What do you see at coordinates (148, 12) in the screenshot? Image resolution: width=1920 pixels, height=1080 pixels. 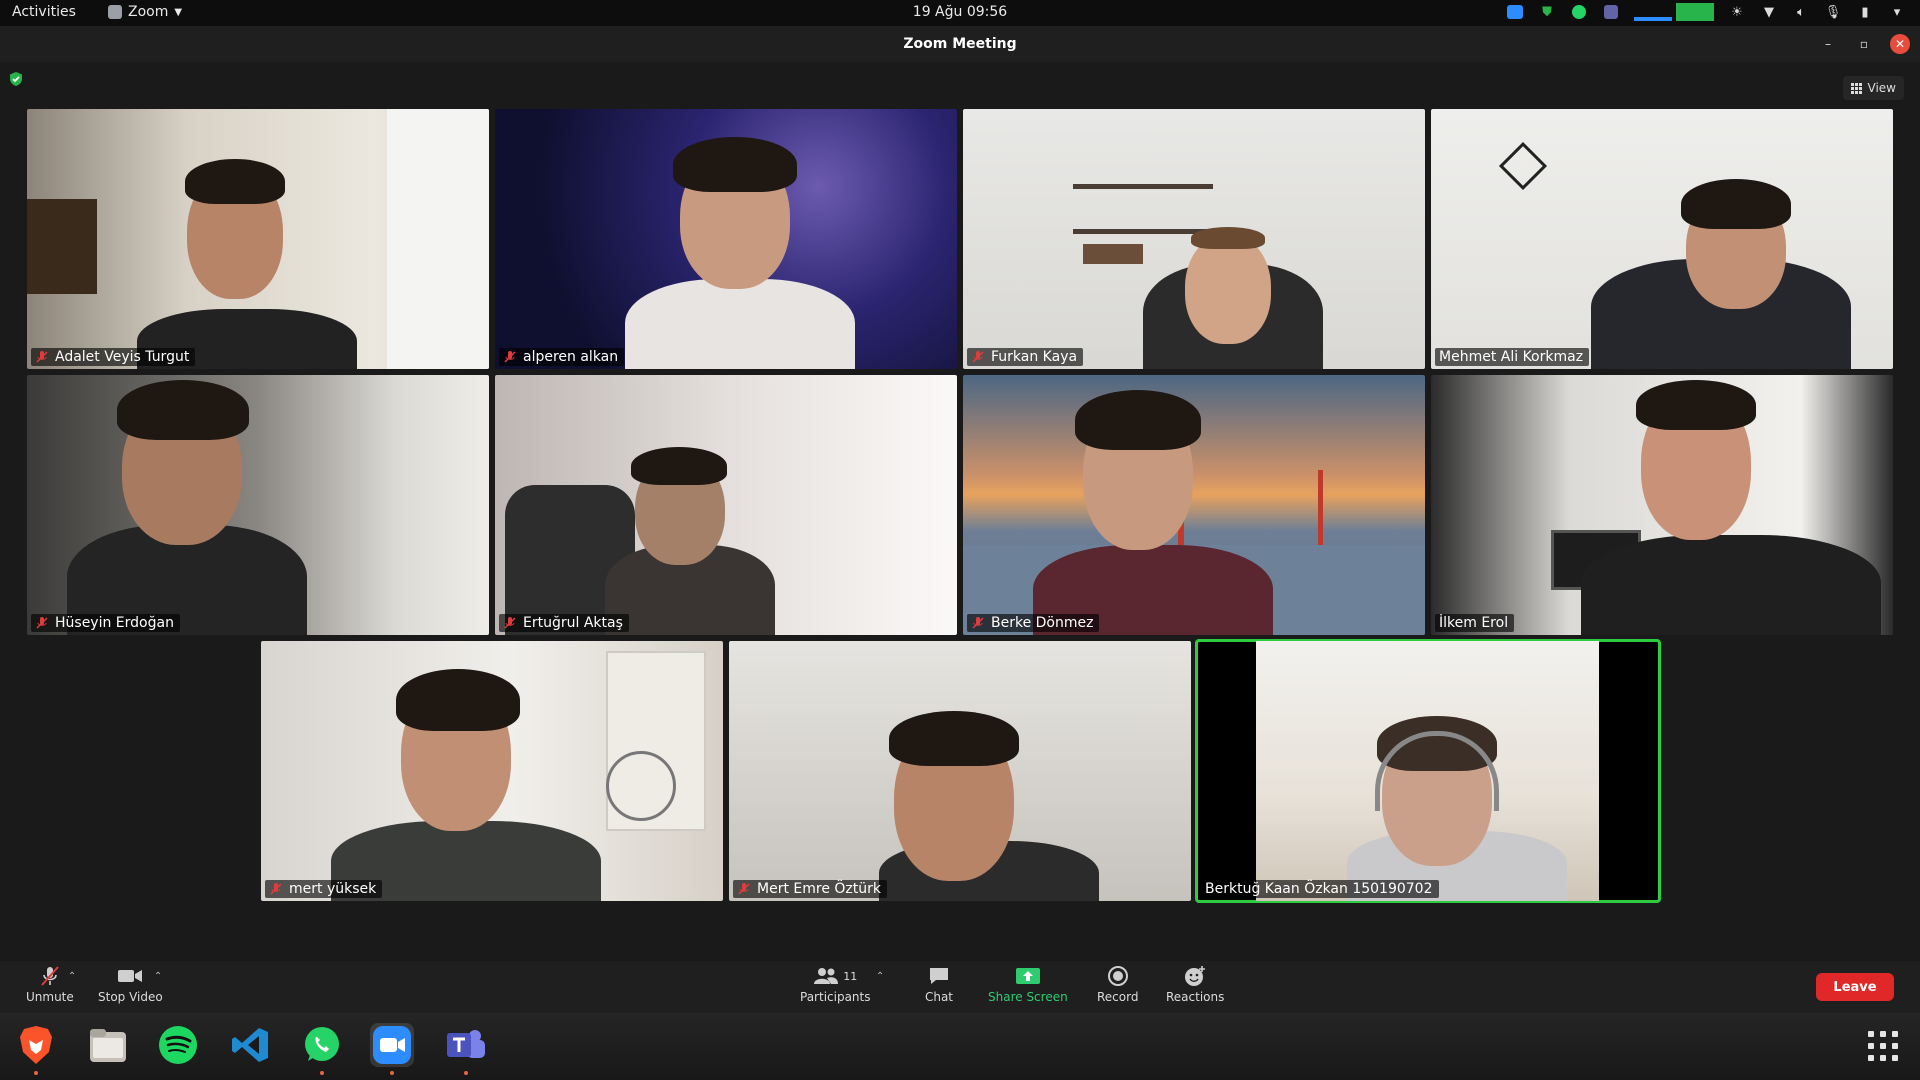 I see `app-menu-label: Zoom` at bounding box center [148, 12].